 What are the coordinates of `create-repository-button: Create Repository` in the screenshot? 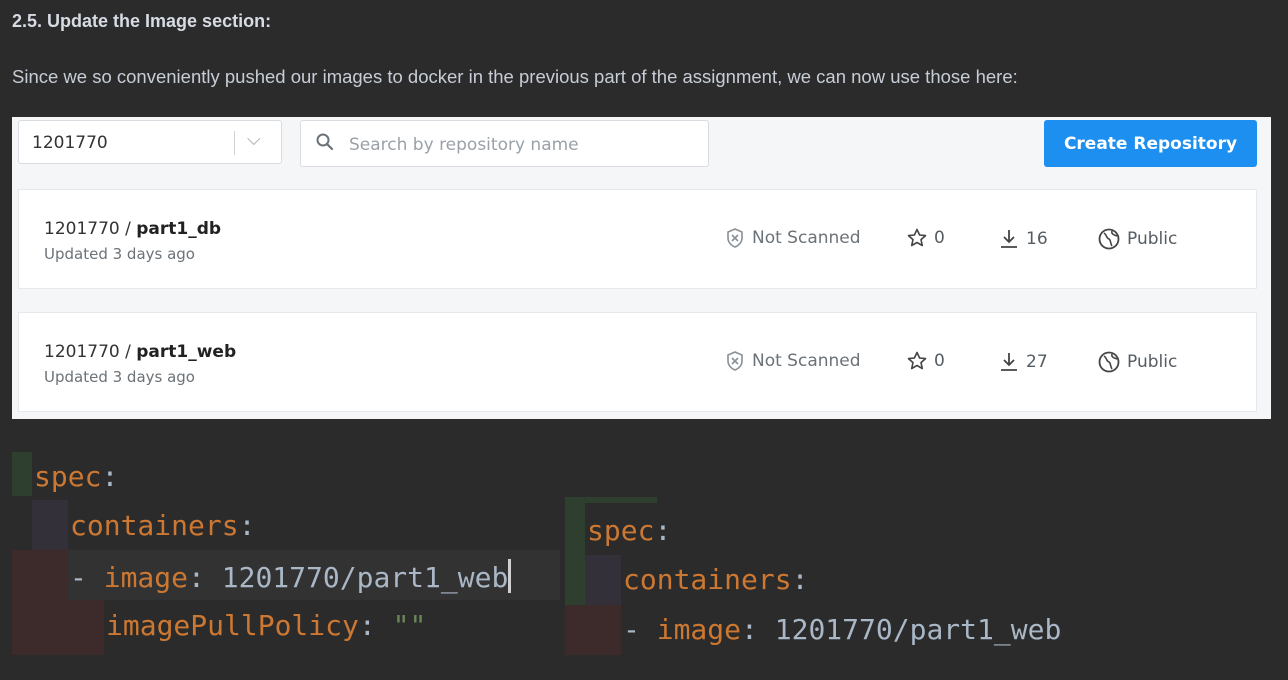 It's located at (1150, 143).